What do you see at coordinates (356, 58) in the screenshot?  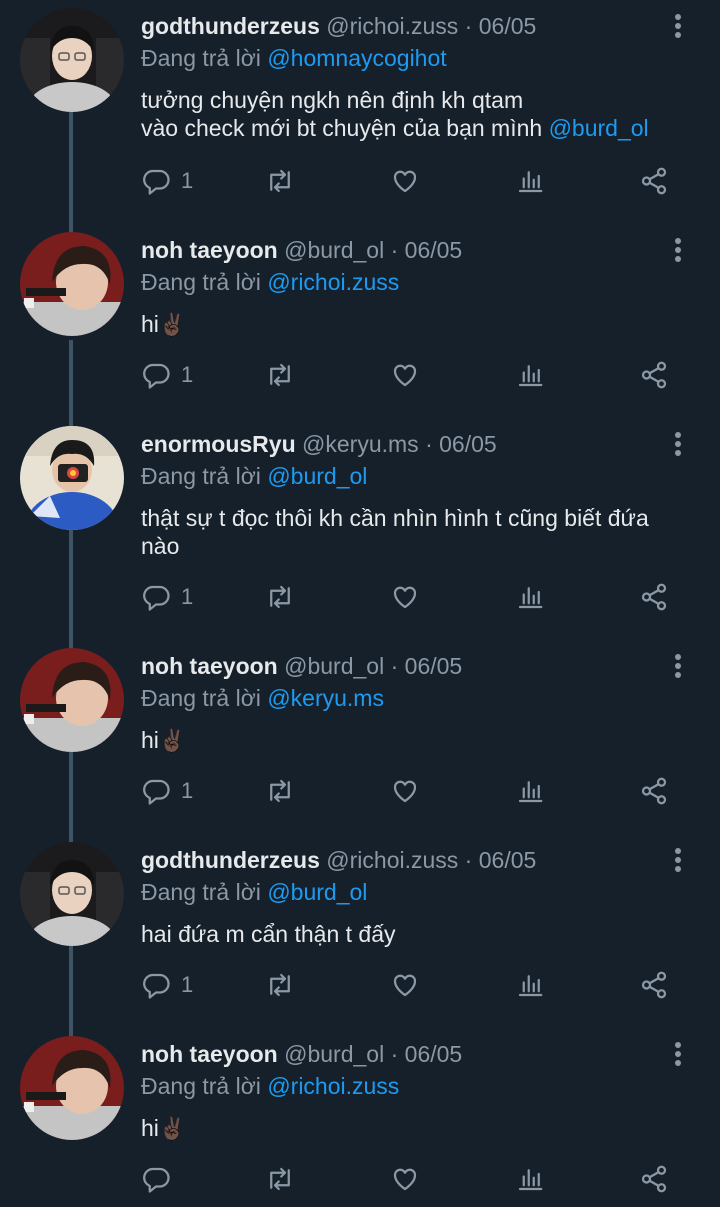 I see `mention-link: @homnaycogihot` at bounding box center [356, 58].